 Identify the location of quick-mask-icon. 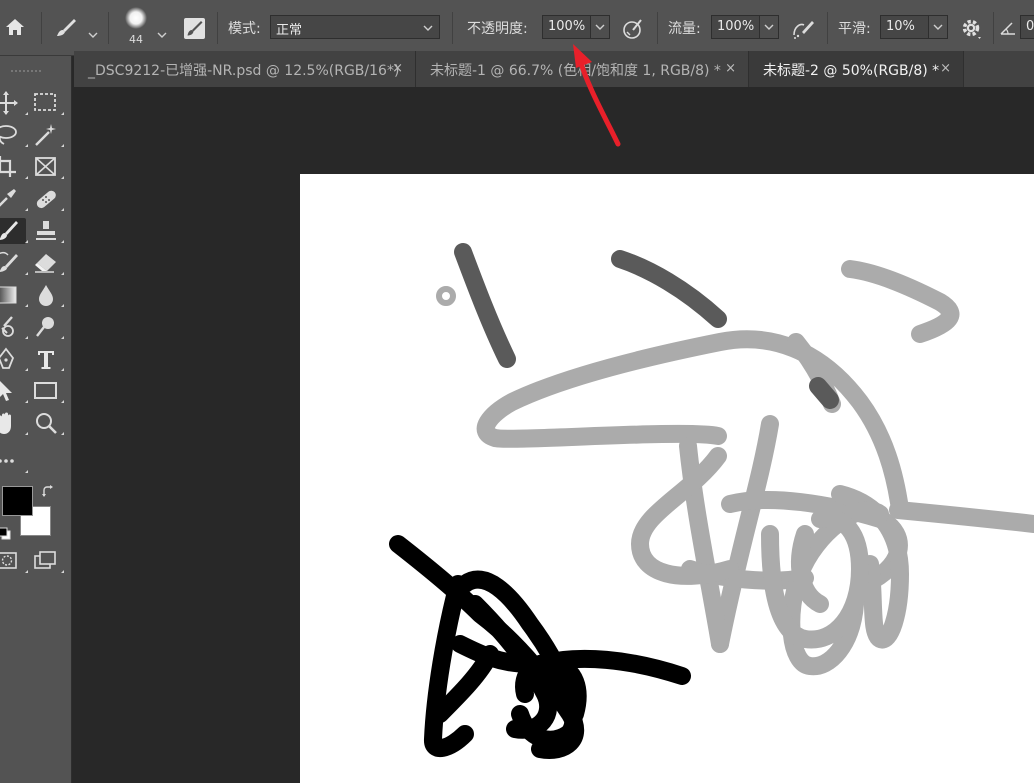
(11, 561).